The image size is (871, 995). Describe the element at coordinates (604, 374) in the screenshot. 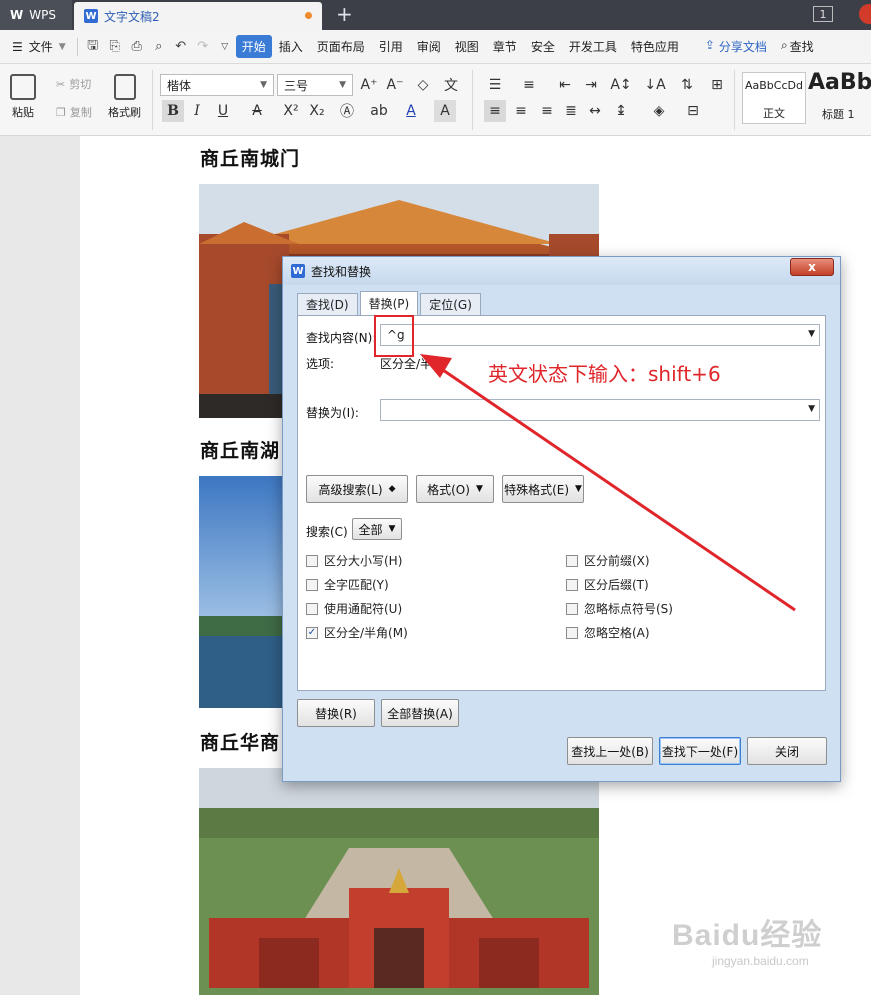

I see `annotation-text: 英文状态下输入：shift+6` at that location.